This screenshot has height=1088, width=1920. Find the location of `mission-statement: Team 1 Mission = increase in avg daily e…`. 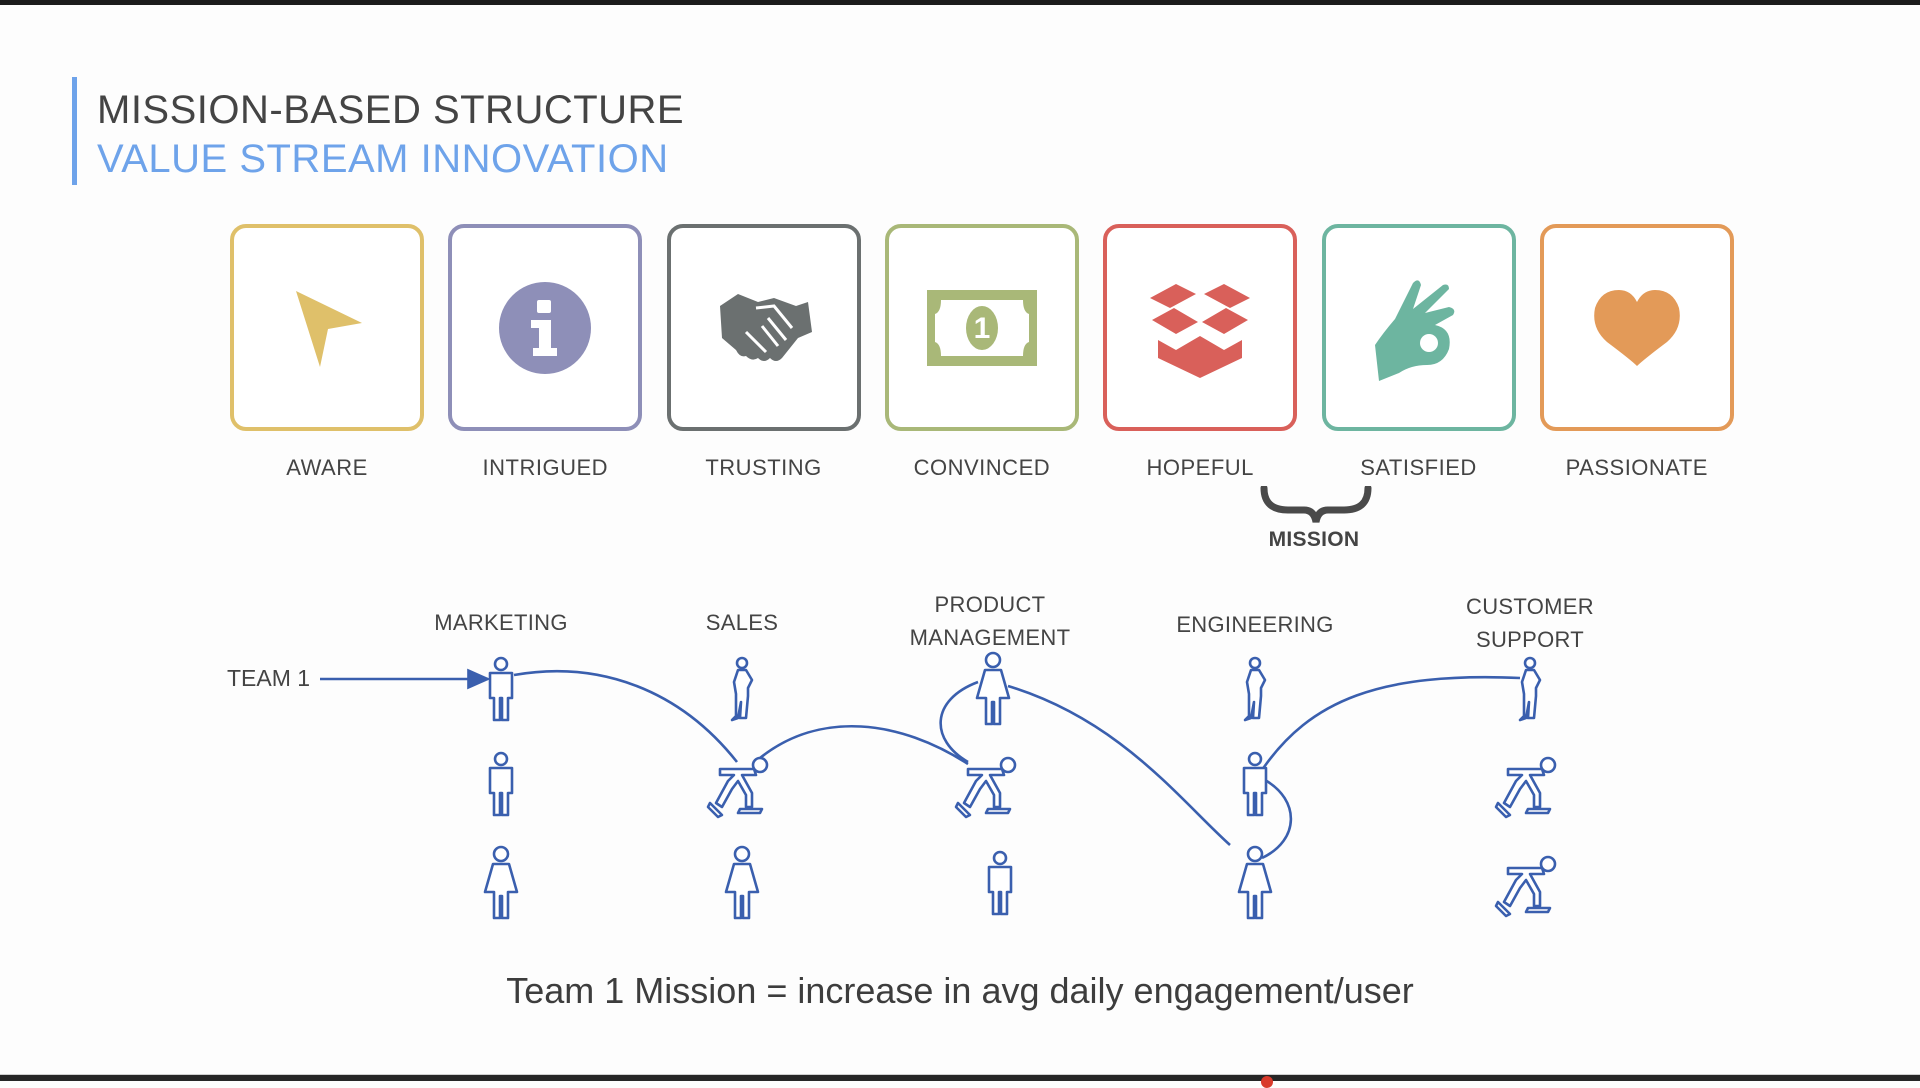

mission-statement: Team 1 Mission = increase in avg daily e… is located at coordinates (960, 990).